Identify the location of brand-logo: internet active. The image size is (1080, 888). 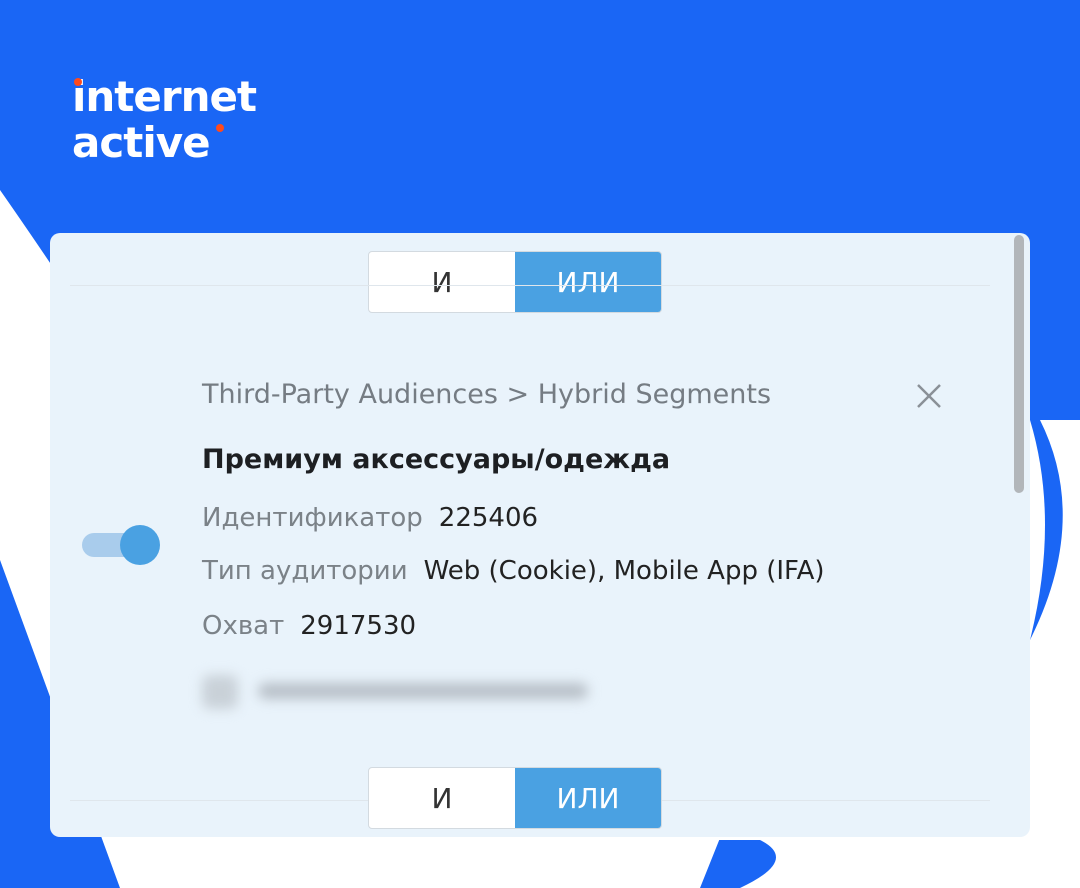
(164, 119).